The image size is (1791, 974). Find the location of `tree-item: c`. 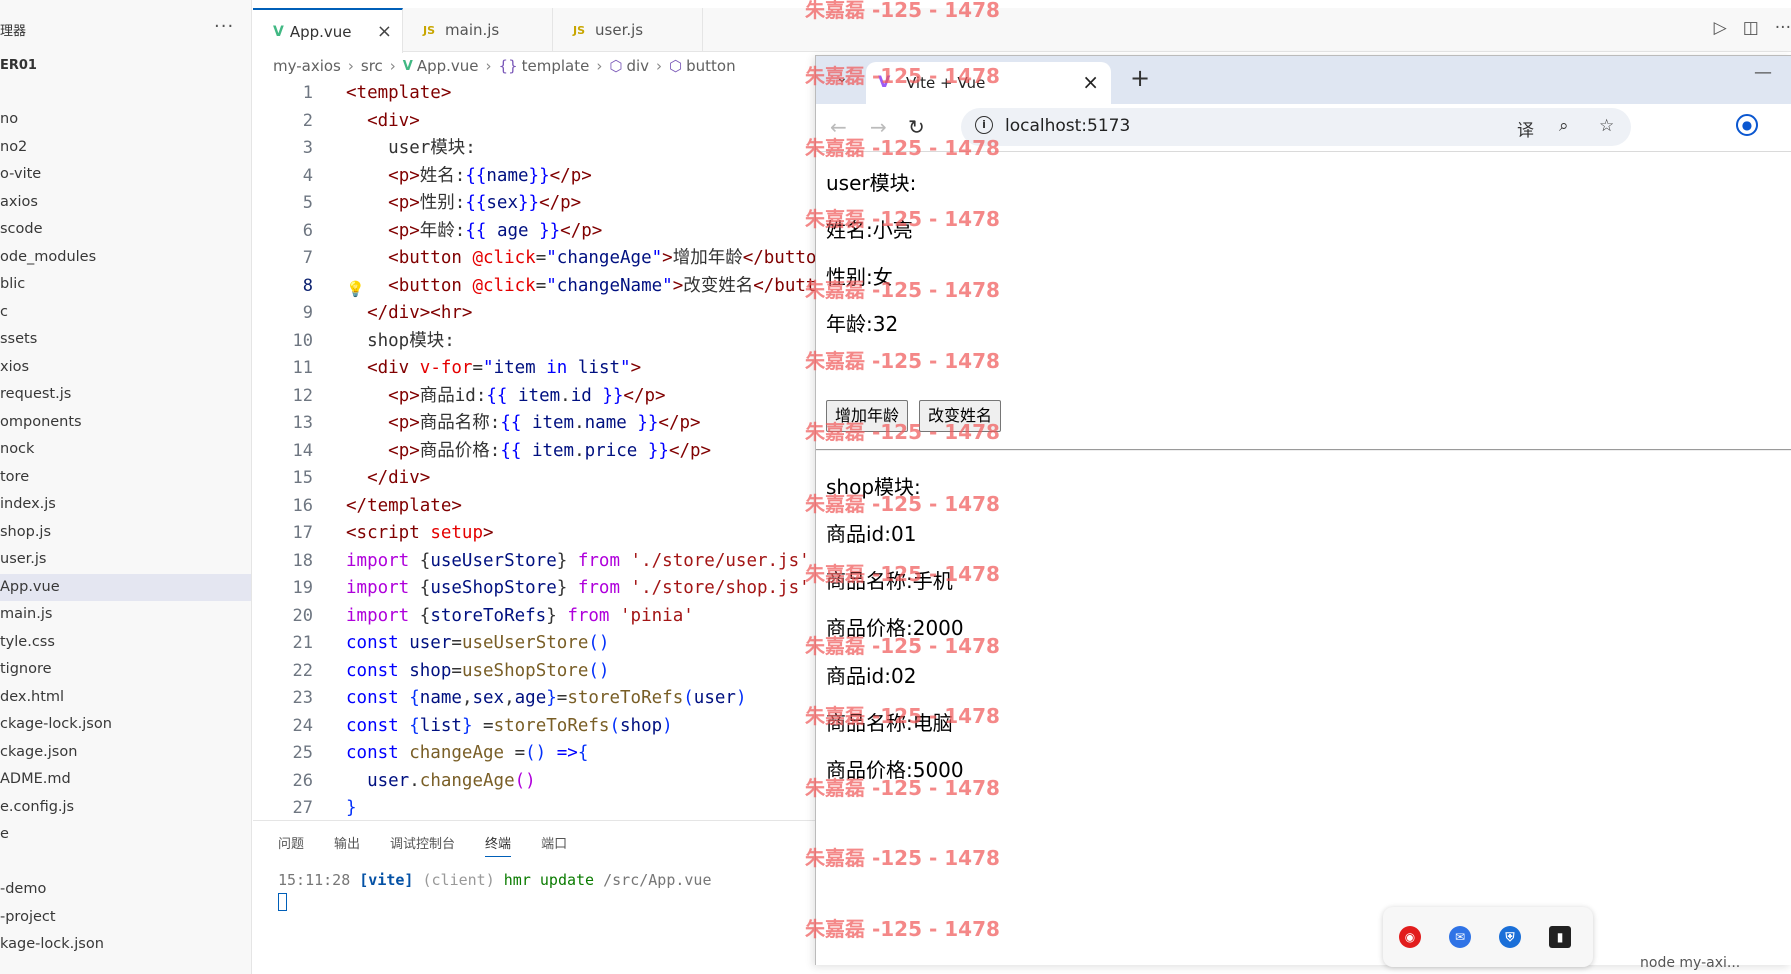

tree-item: c is located at coordinates (125, 313).